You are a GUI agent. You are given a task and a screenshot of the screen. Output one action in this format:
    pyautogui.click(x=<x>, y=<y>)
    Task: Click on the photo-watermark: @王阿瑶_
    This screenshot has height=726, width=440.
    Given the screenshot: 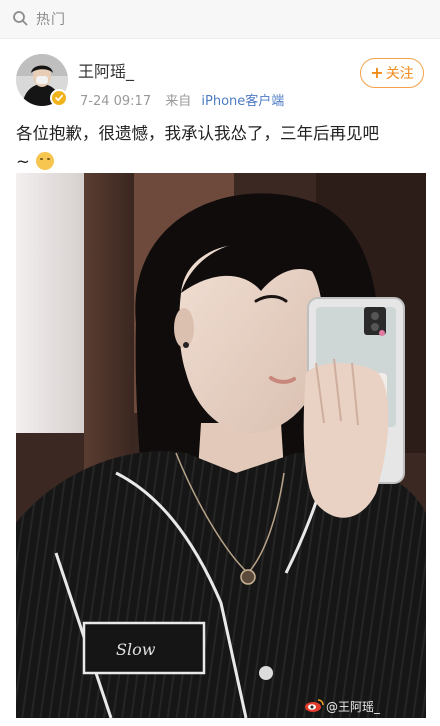 What is the action you would take?
    pyautogui.click(x=353, y=707)
    